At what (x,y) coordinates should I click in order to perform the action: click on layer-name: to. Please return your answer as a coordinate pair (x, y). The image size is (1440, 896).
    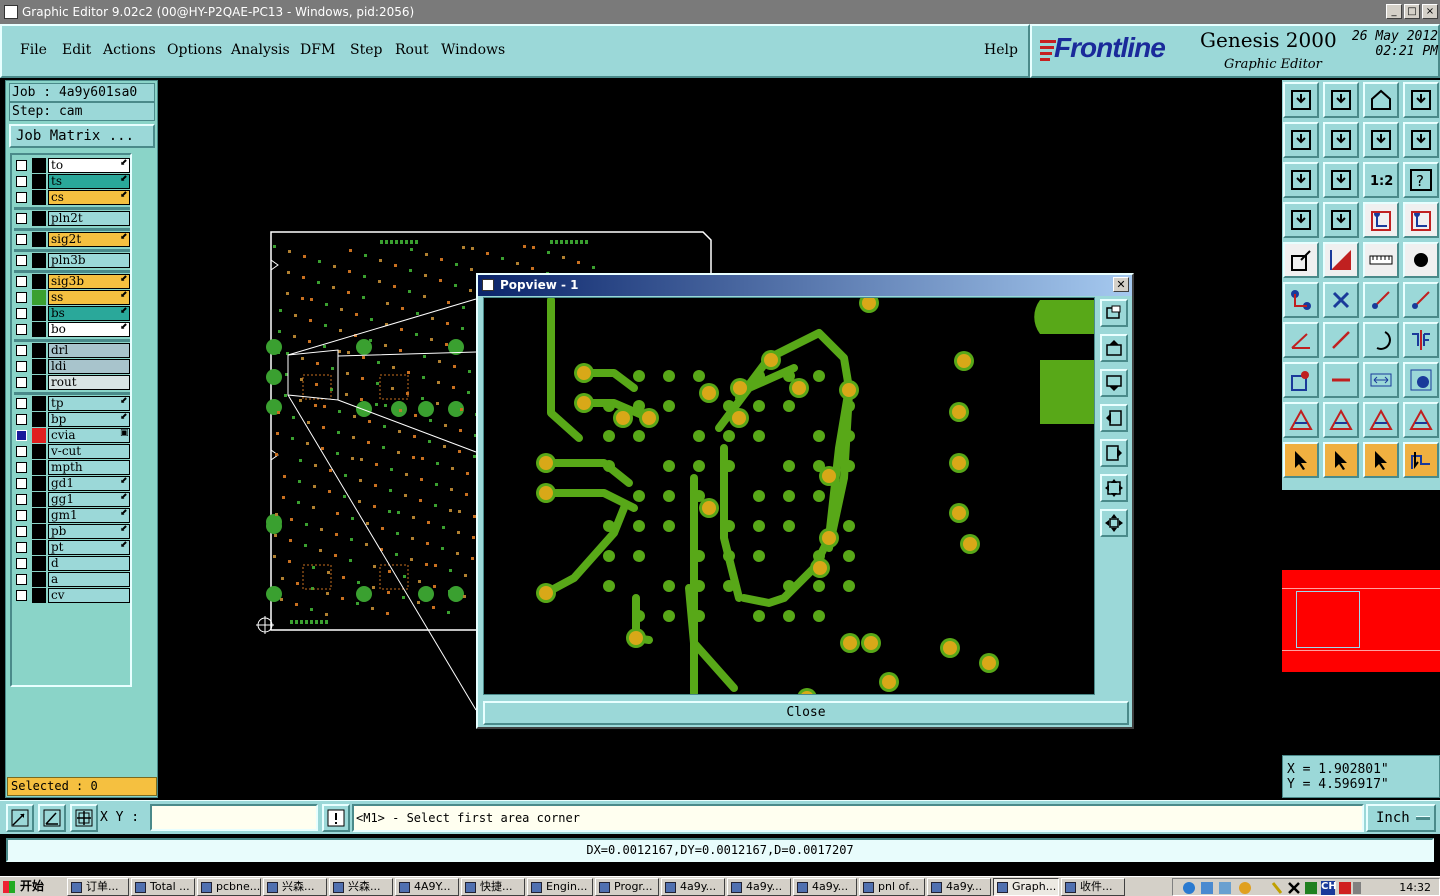
    Looking at the image, I should click on (89, 165).